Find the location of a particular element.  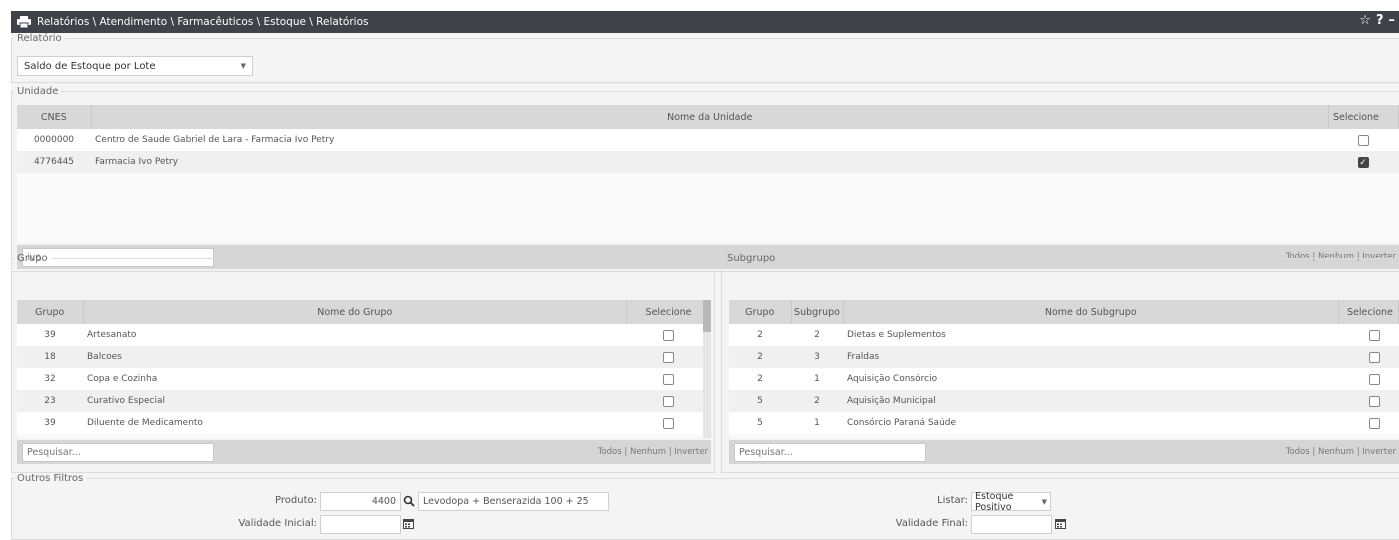

grupo-code-cell: 18 is located at coordinates (50, 357).